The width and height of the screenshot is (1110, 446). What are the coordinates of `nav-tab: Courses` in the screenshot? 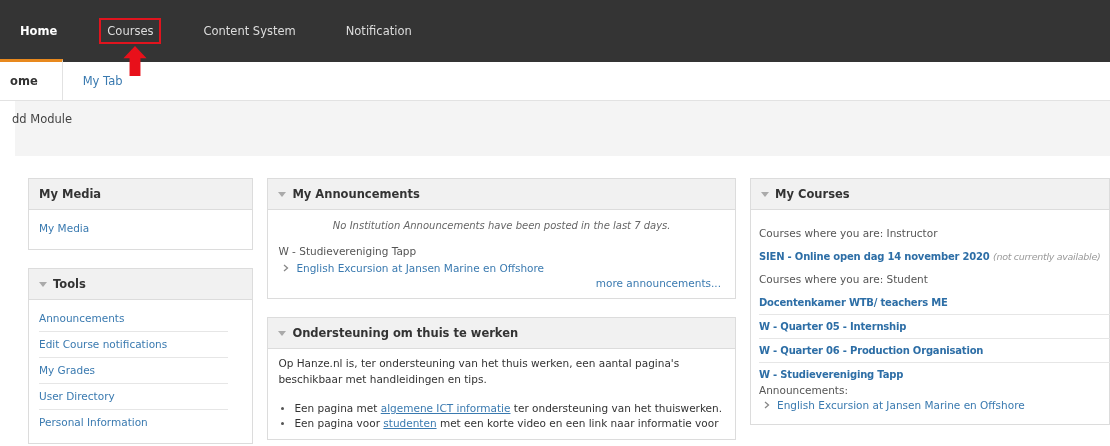 It's located at (130, 31).